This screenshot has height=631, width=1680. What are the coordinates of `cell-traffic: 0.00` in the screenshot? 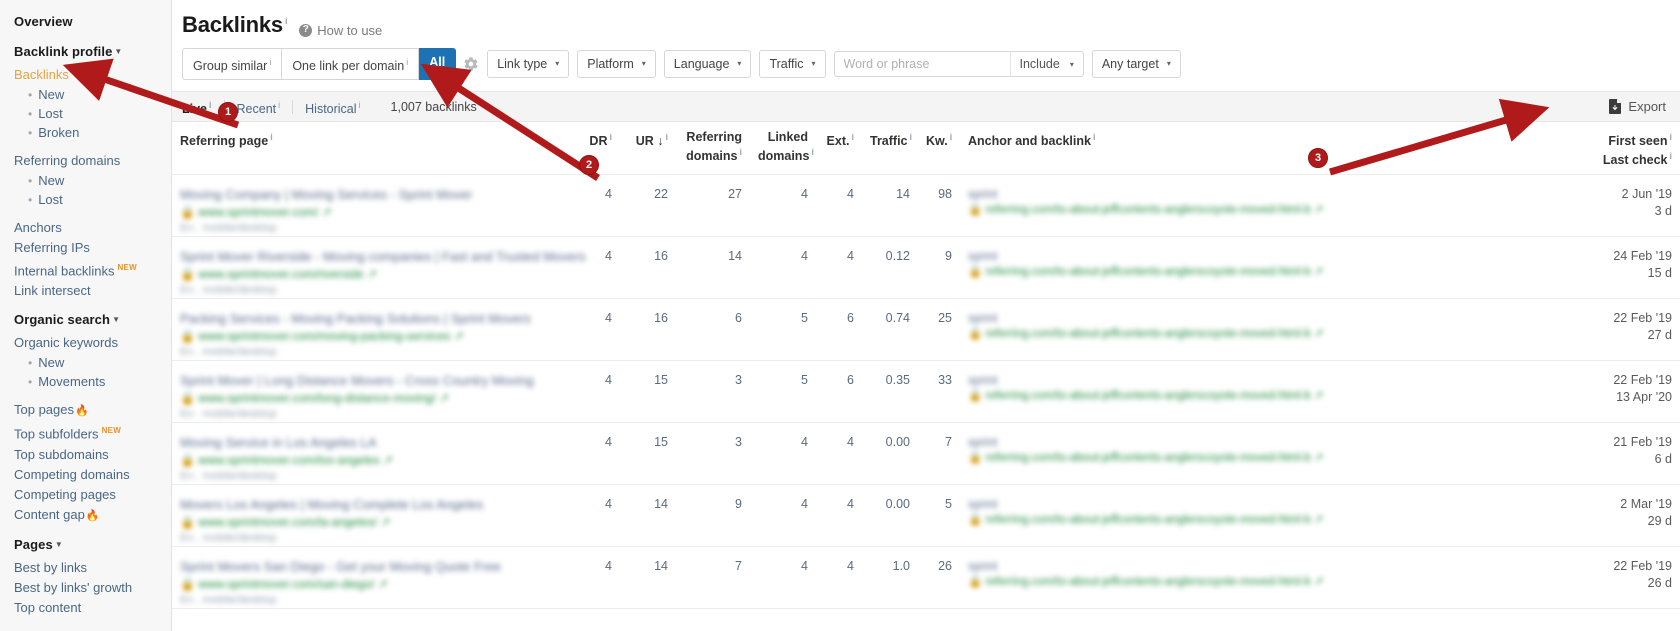 It's located at (890, 454).